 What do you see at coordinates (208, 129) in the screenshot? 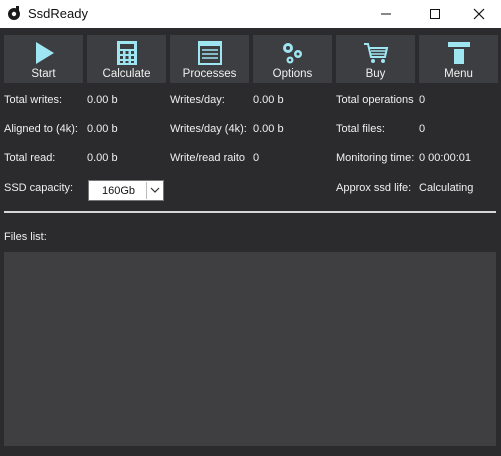
I see `writes-day-4k-label: Writes/day (4k):` at bounding box center [208, 129].